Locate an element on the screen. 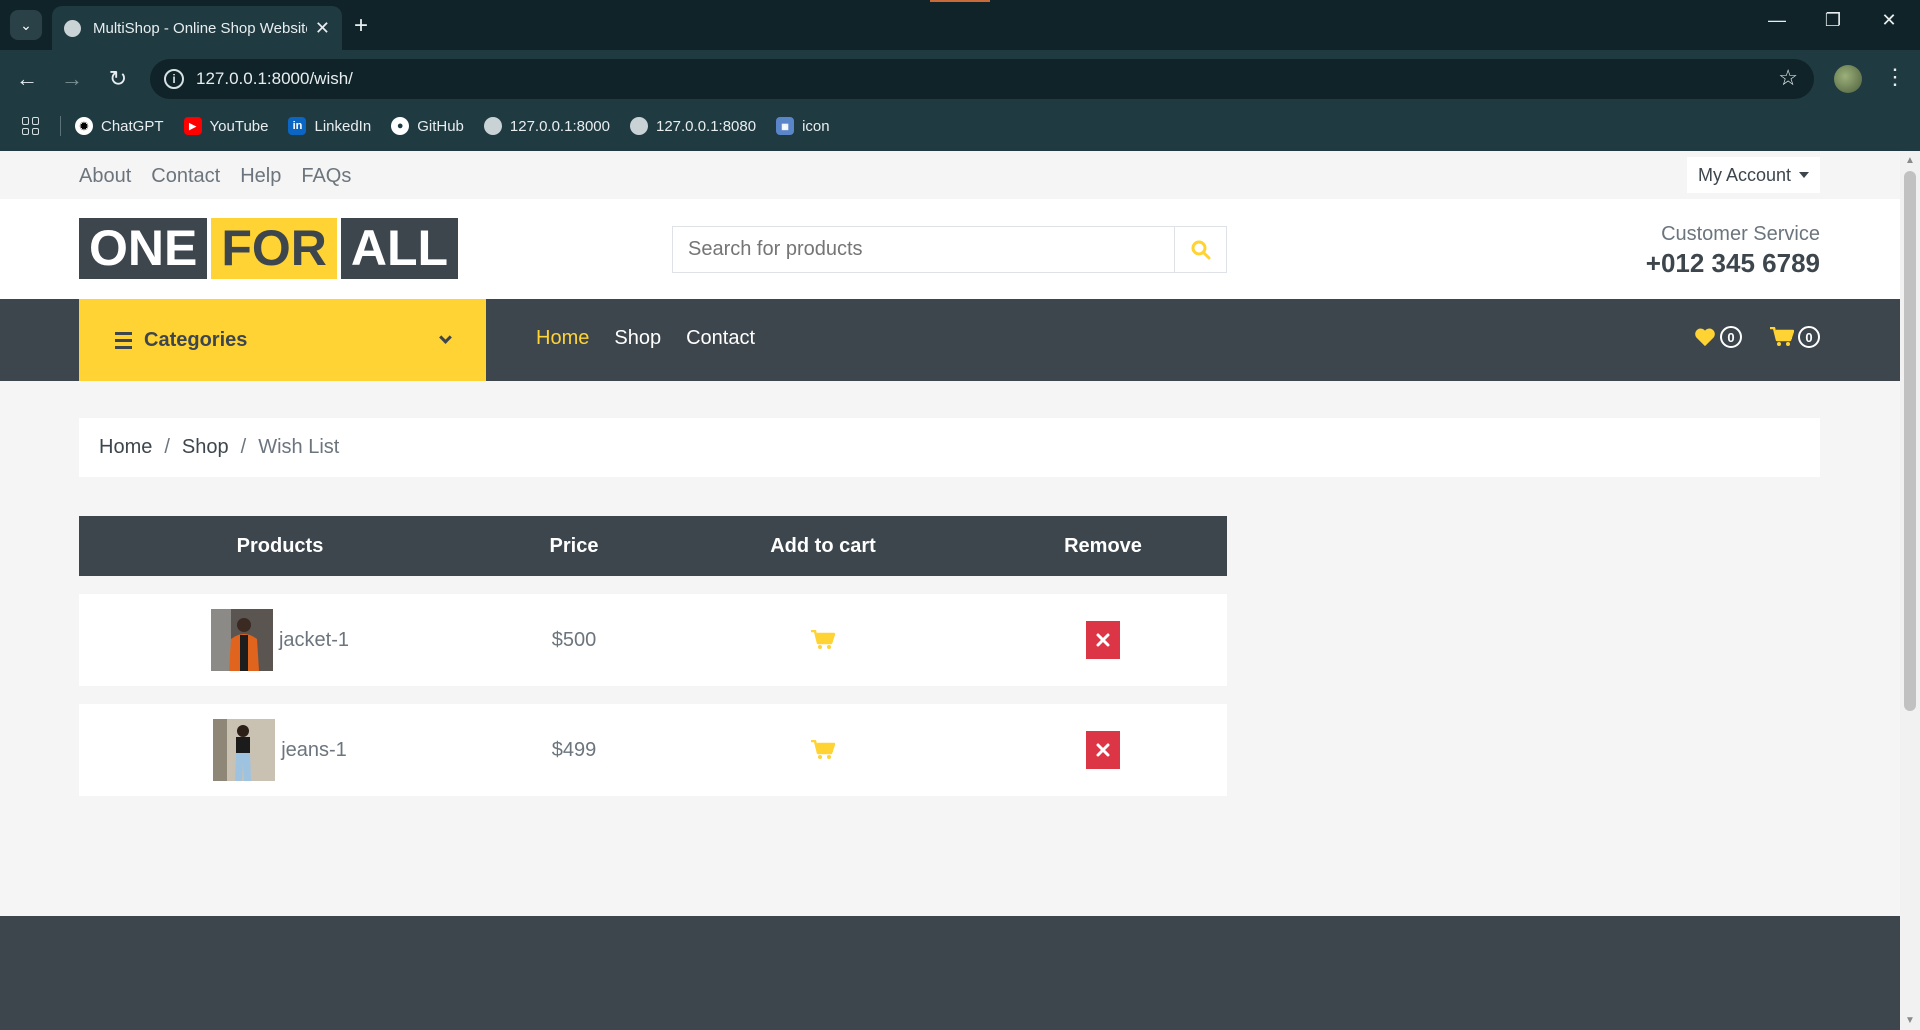 The width and height of the screenshot is (1920, 1030). tab-title: MultiShop - Online Shop Website is located at coordinates (200, 28).